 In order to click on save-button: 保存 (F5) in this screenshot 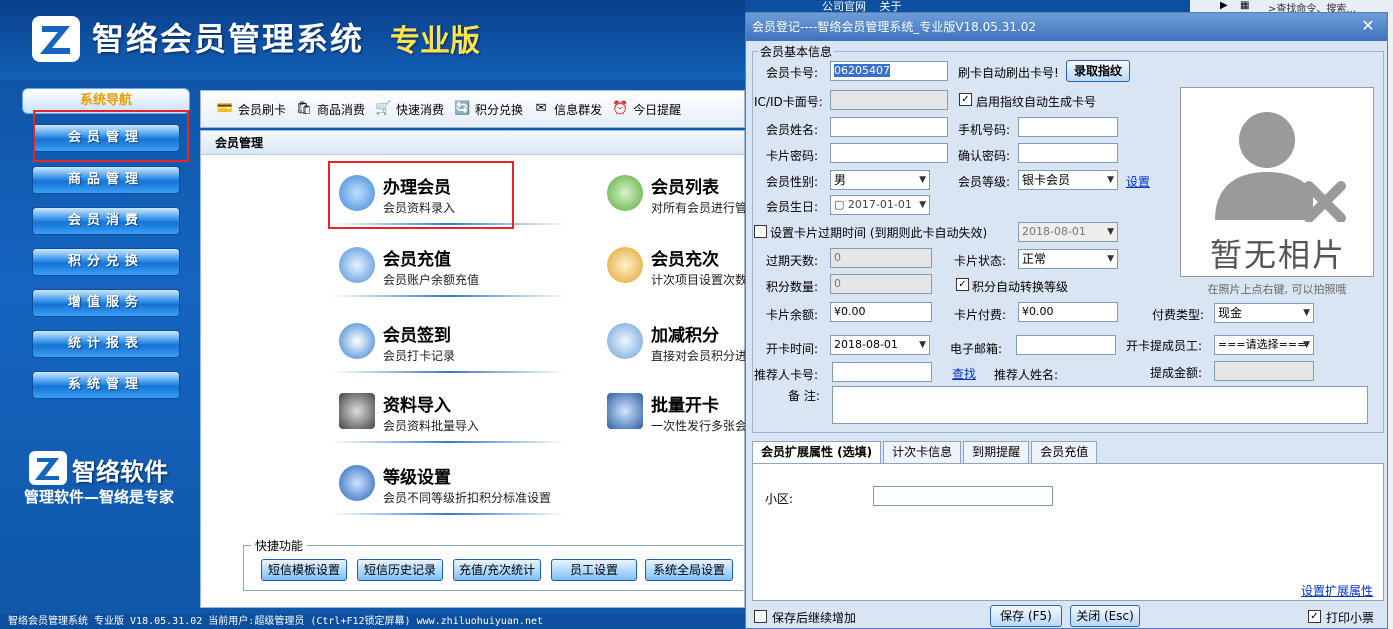, I will do `click(1026, 616)`.